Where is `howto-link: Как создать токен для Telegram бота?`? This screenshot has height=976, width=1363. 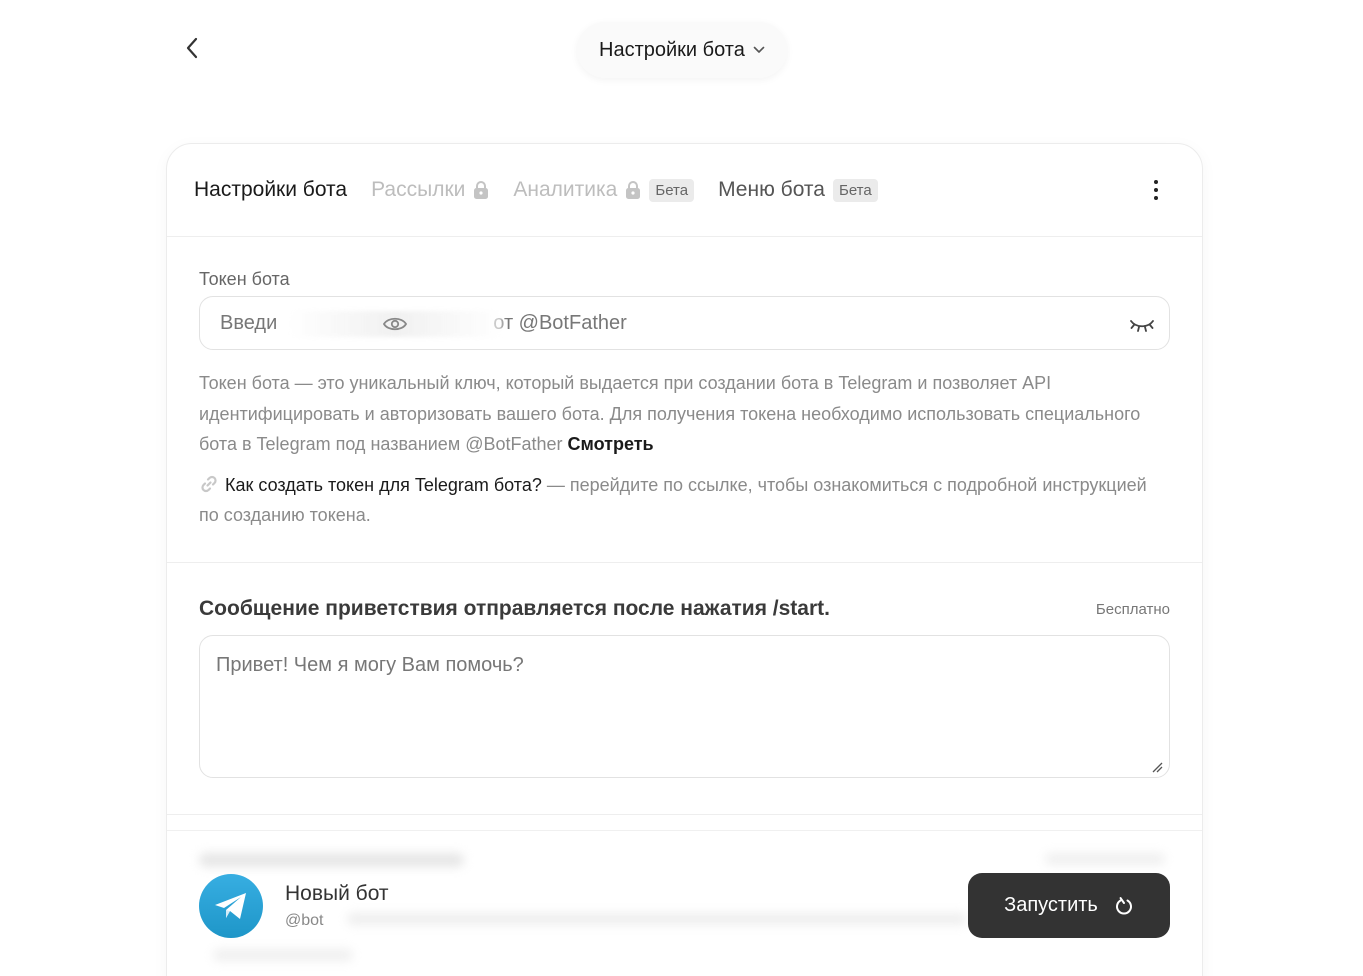 howto-link: Как создать токен для Telegram бота? is located at coordinates (383, 485).